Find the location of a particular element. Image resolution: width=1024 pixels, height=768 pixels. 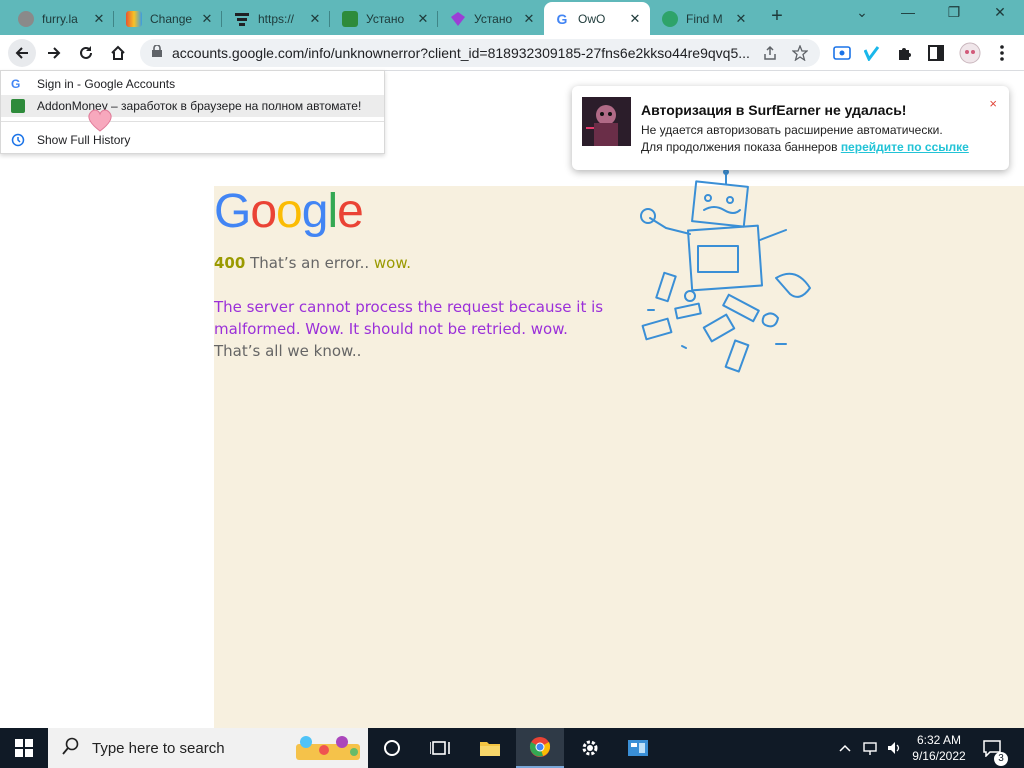

reload-icon is located at coordinates (86, 52).